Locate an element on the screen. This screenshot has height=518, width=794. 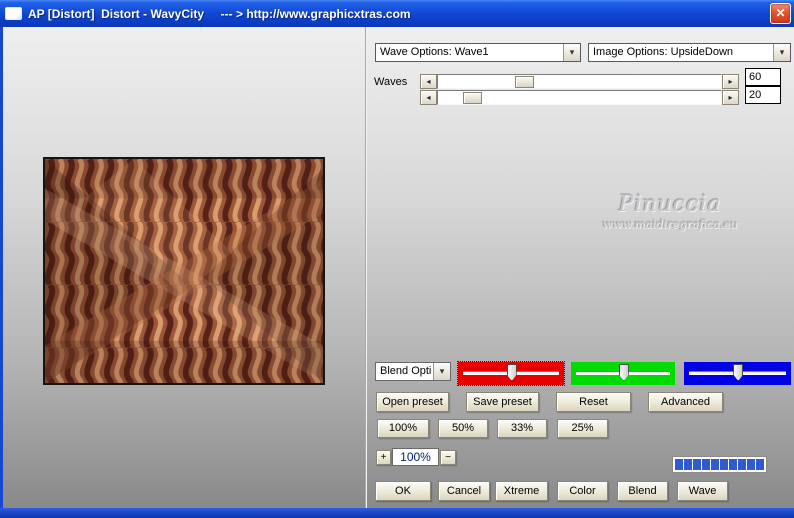
progress-bar is located at coordinates (719, 464).